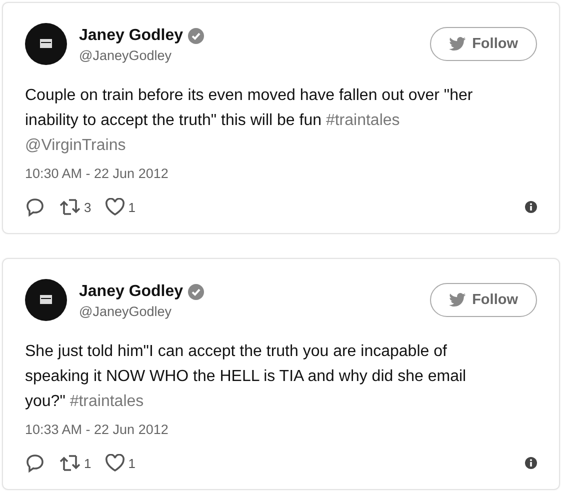  I want to click on tweet-text: Couple on train before its even moved have fallen out over "her inability to accept the truth" this will be fun #traintales @VirginTrains, so click(249, 121).